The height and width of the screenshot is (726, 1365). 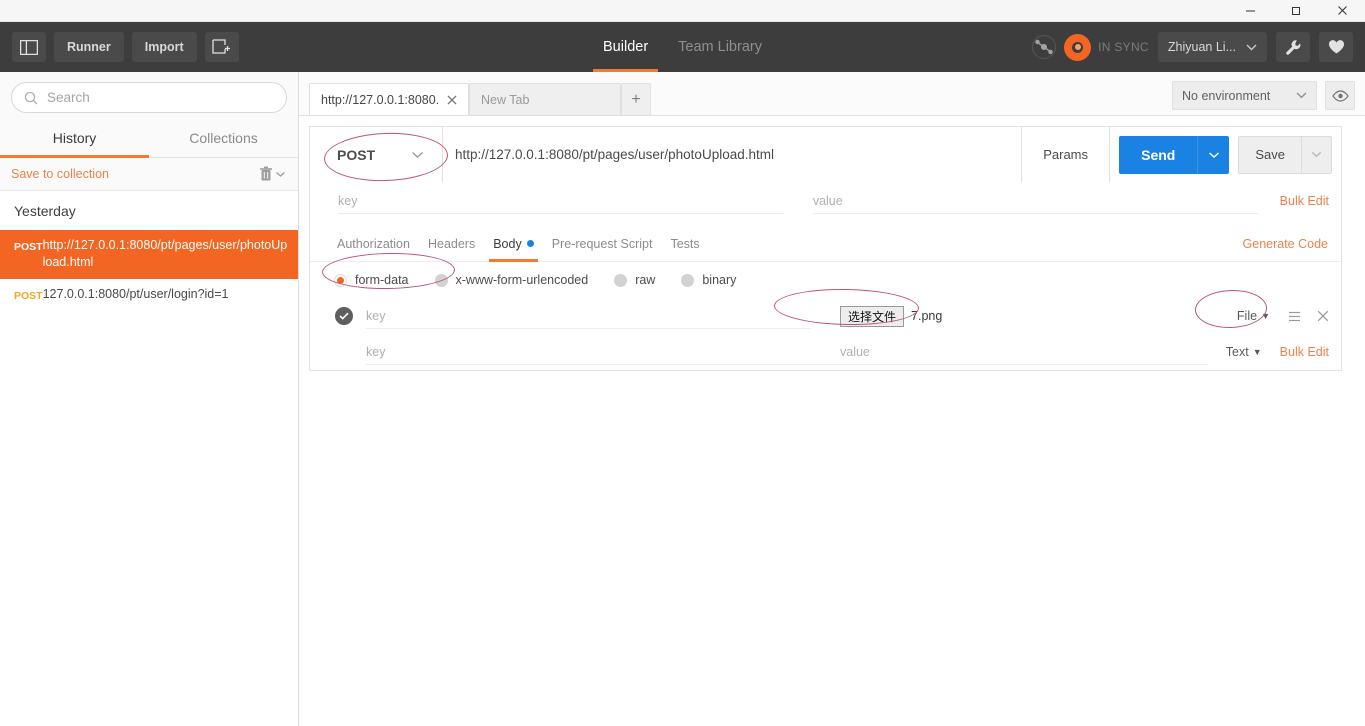 I want to click on form-row-1-value-cell: 选择文件 7.png, so click(x=1013, y=316).